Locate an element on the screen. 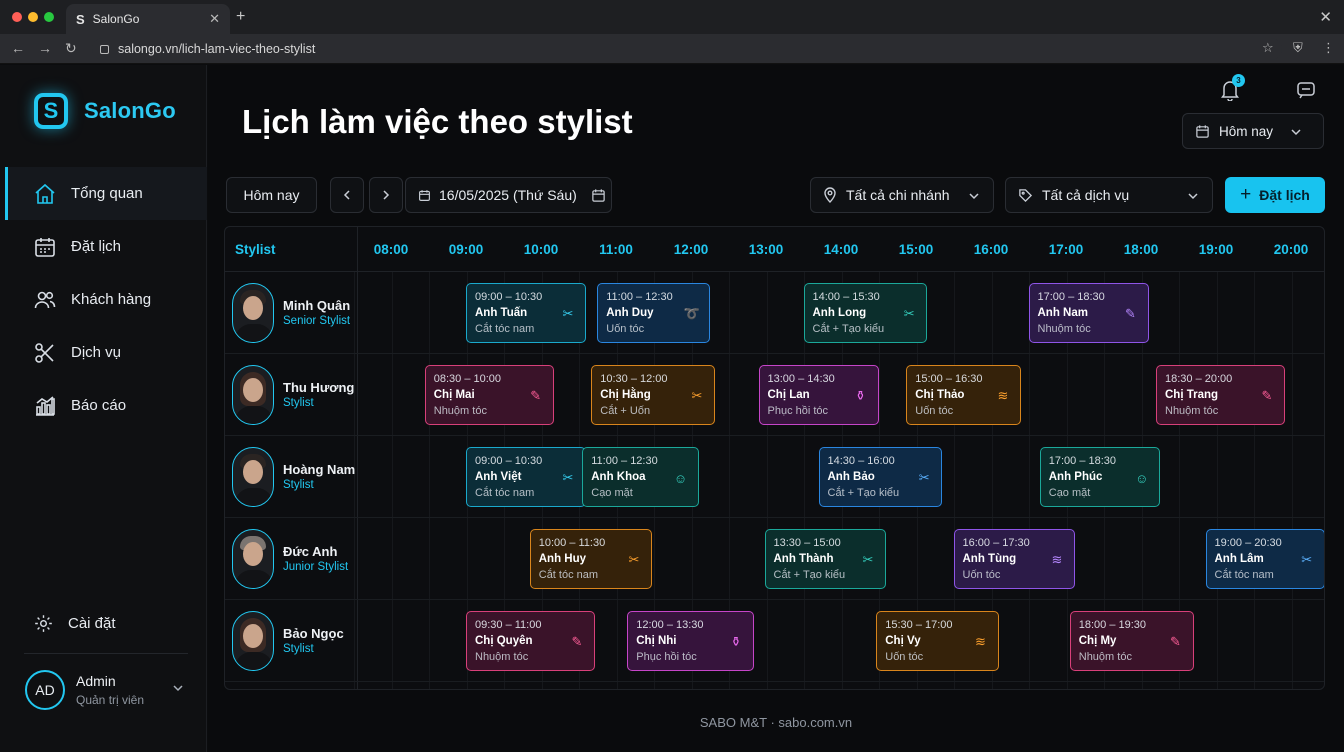  appointment-time: 15:30 – 17:00 is located at coordinates (919, 625).